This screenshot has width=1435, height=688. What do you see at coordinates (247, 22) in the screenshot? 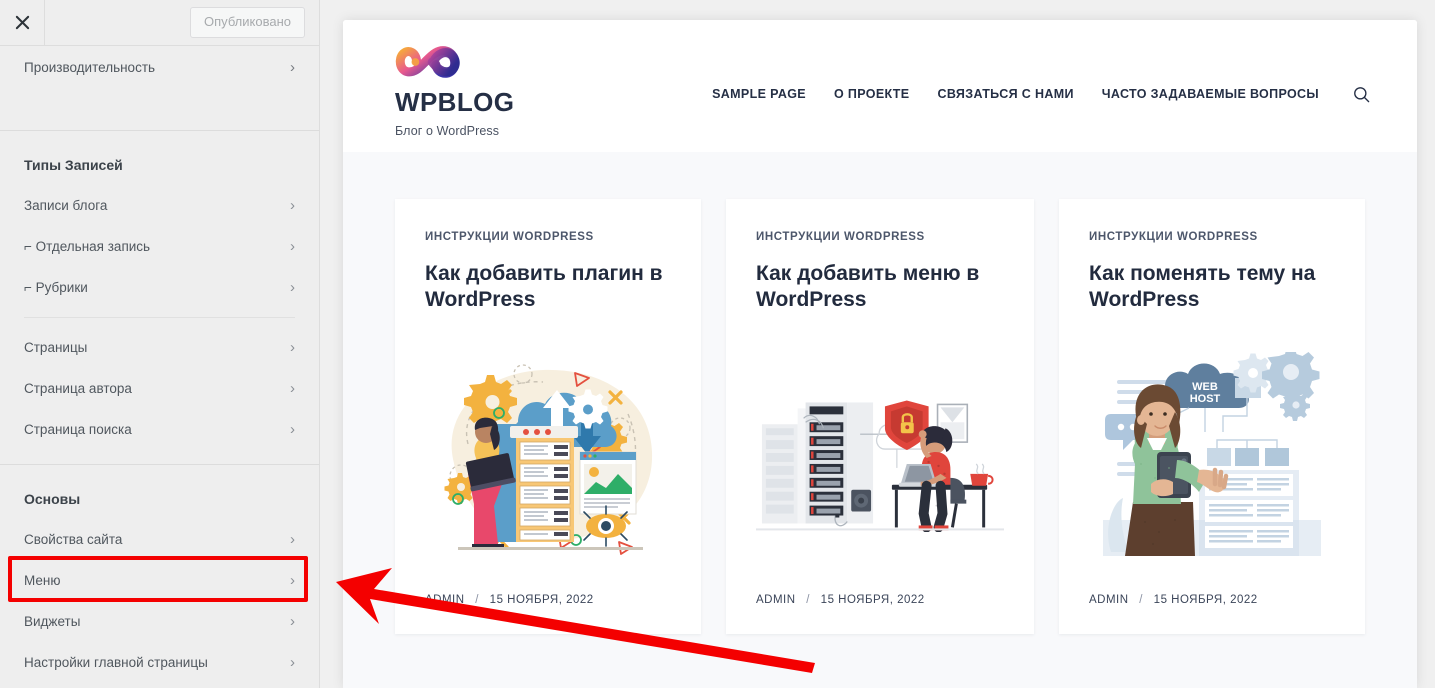
I see `publish-button: Опубликовано` at bounding box center [247, 22].